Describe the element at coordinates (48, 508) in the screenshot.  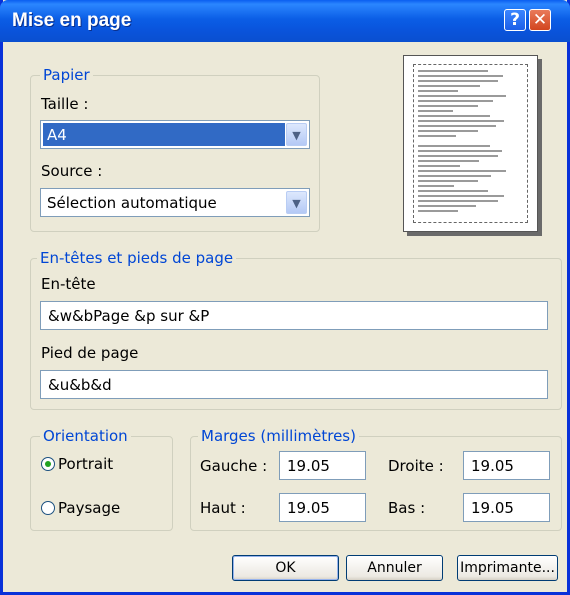
I see `landscape-radio` at that location.